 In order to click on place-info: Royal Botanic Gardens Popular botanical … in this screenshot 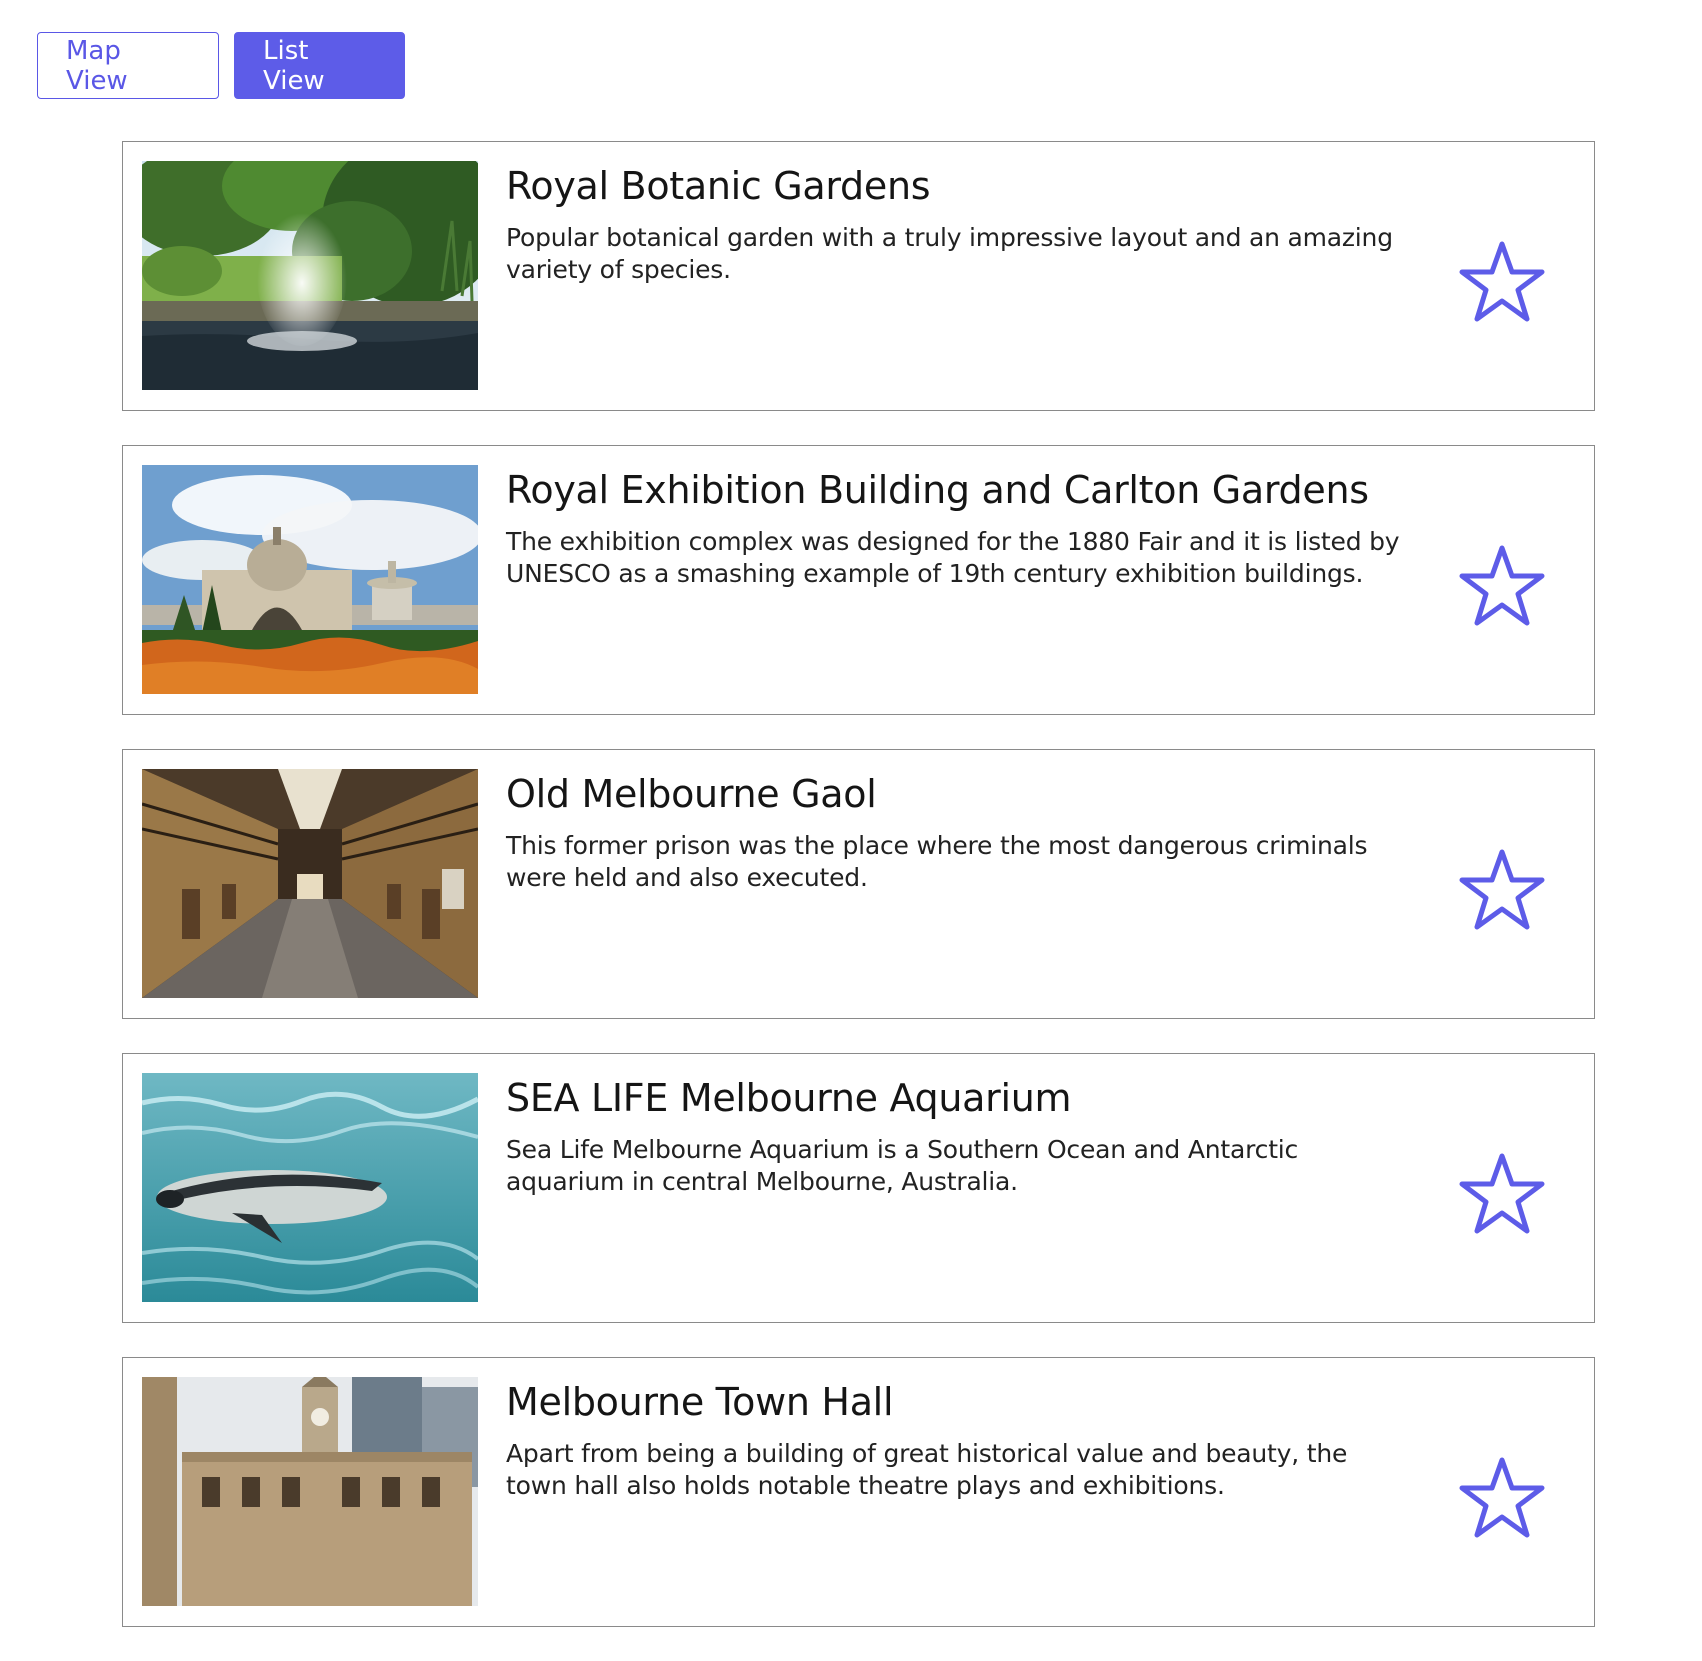, I will do `click(958, 225)`.